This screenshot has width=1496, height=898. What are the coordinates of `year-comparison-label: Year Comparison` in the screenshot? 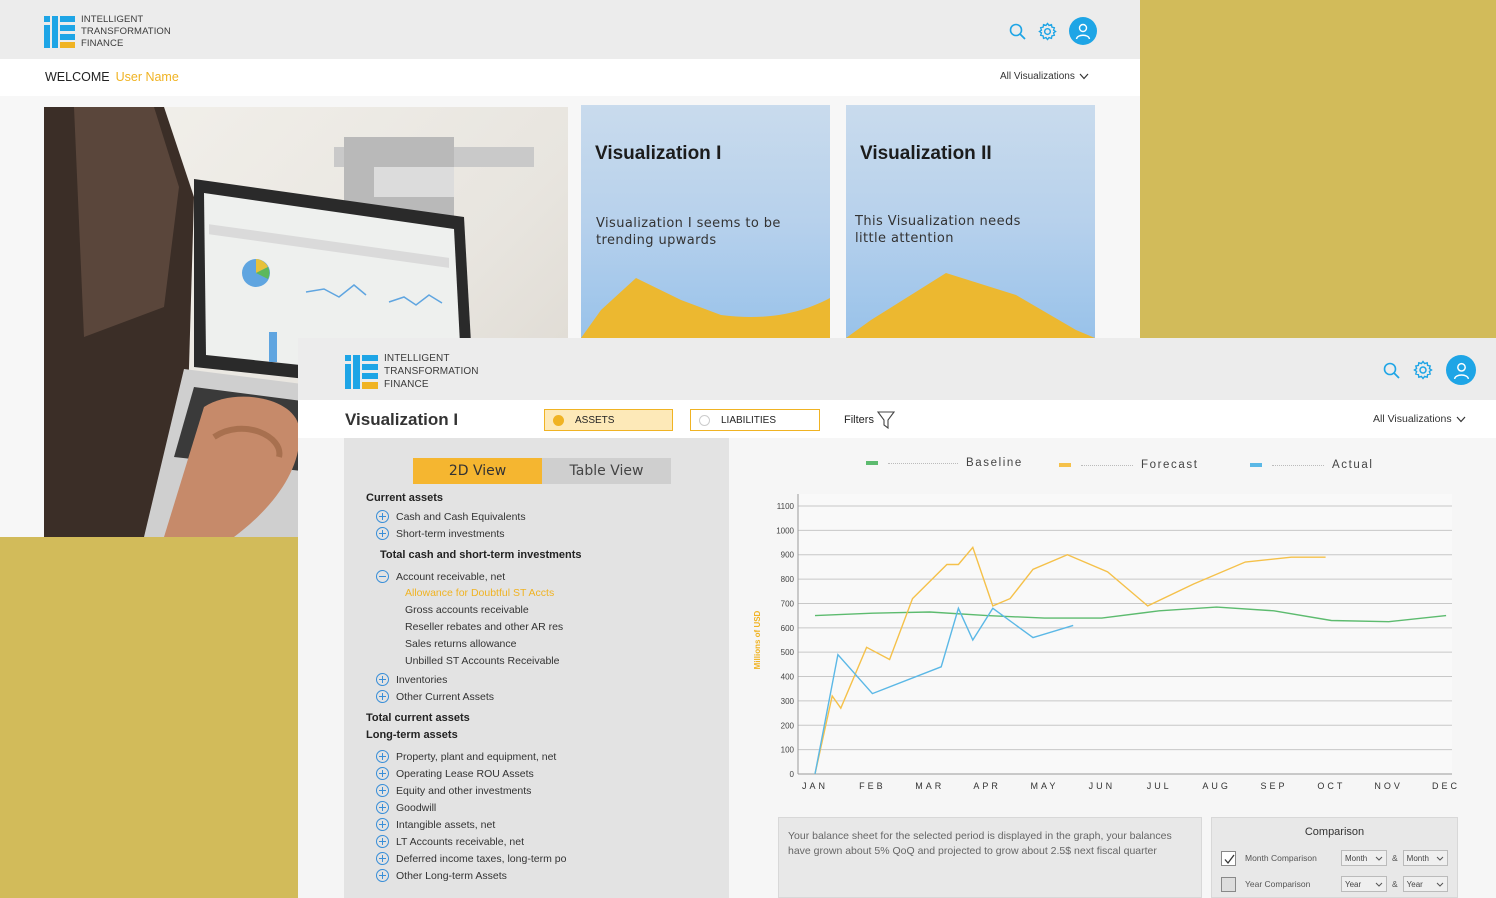 It's located at (1278, 884).